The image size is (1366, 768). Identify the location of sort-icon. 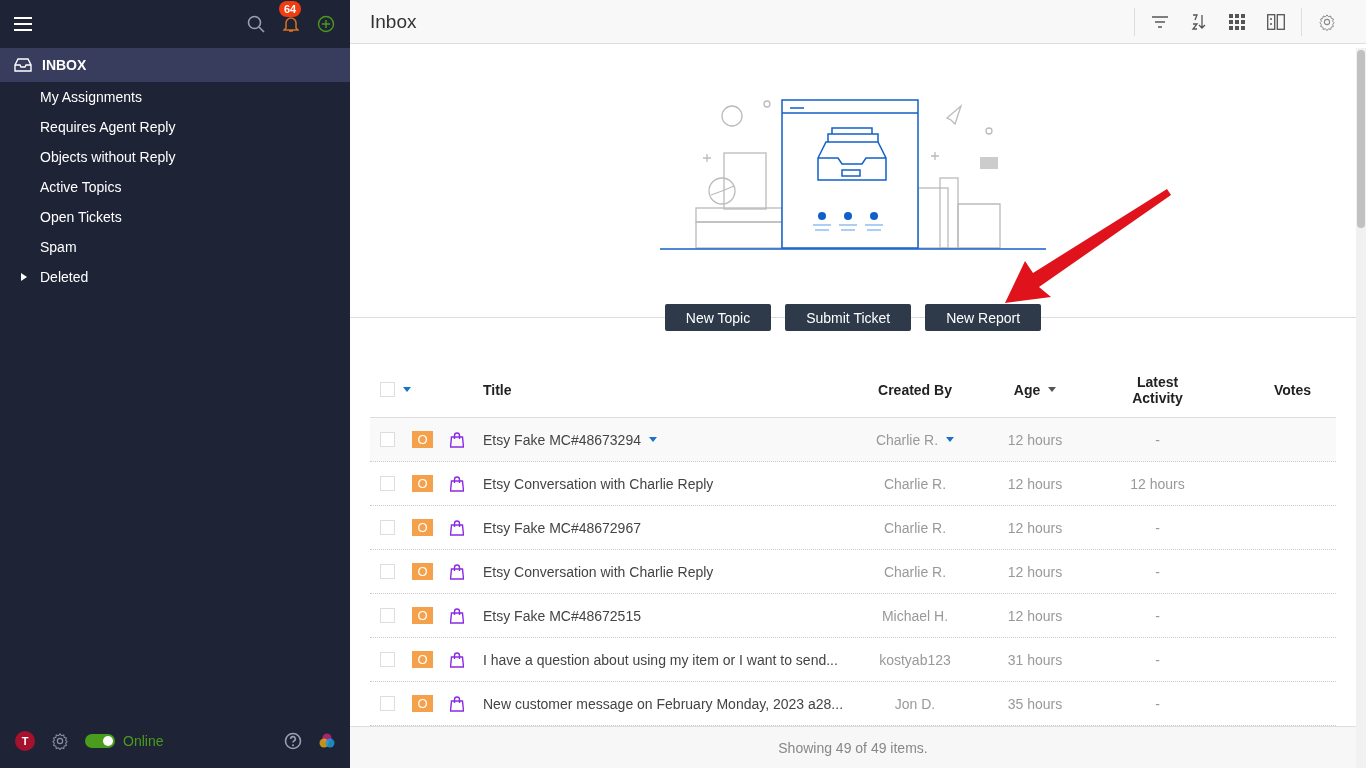
(1199, 21).